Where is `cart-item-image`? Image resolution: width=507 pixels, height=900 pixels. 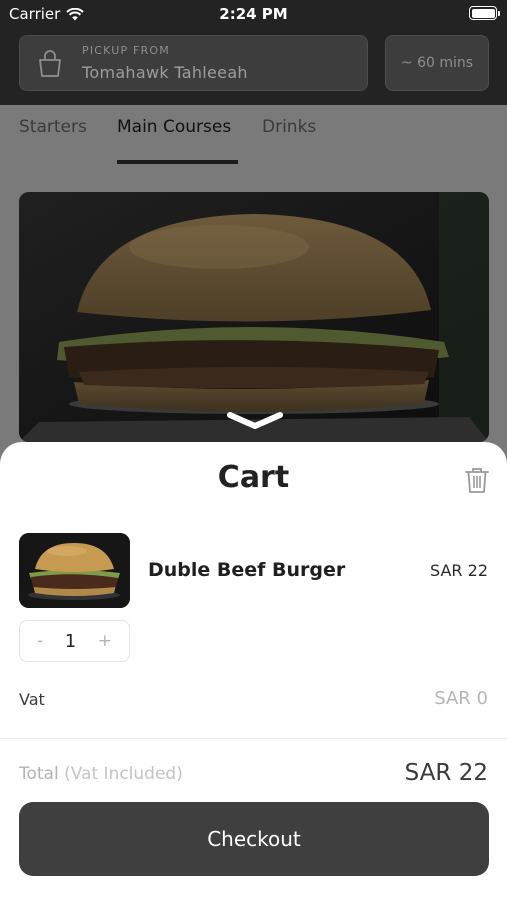
cart-item-image is located at coordinates (74, 570).